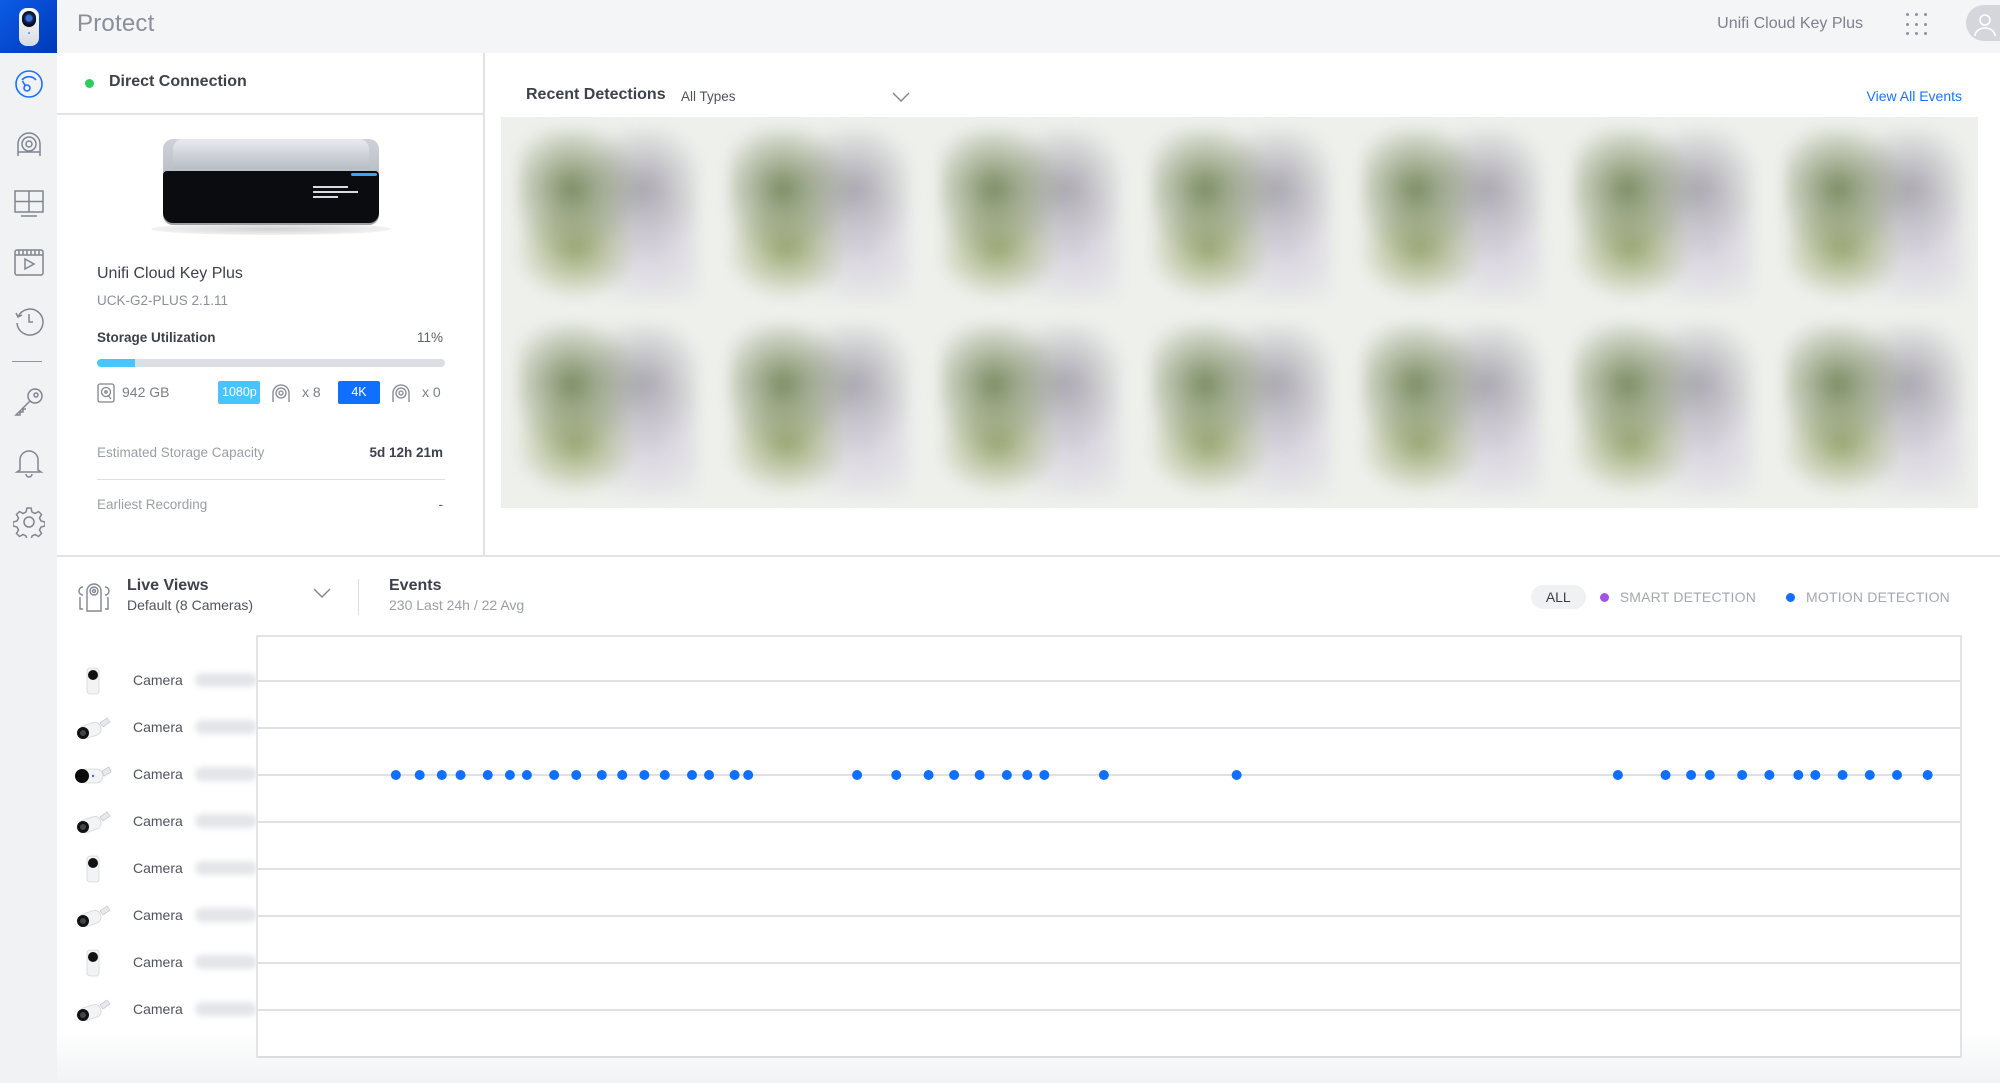 The height and width of the screenshot is (1083, 2000). I want to click on sidebar-item-recordings, so click(28, 262).